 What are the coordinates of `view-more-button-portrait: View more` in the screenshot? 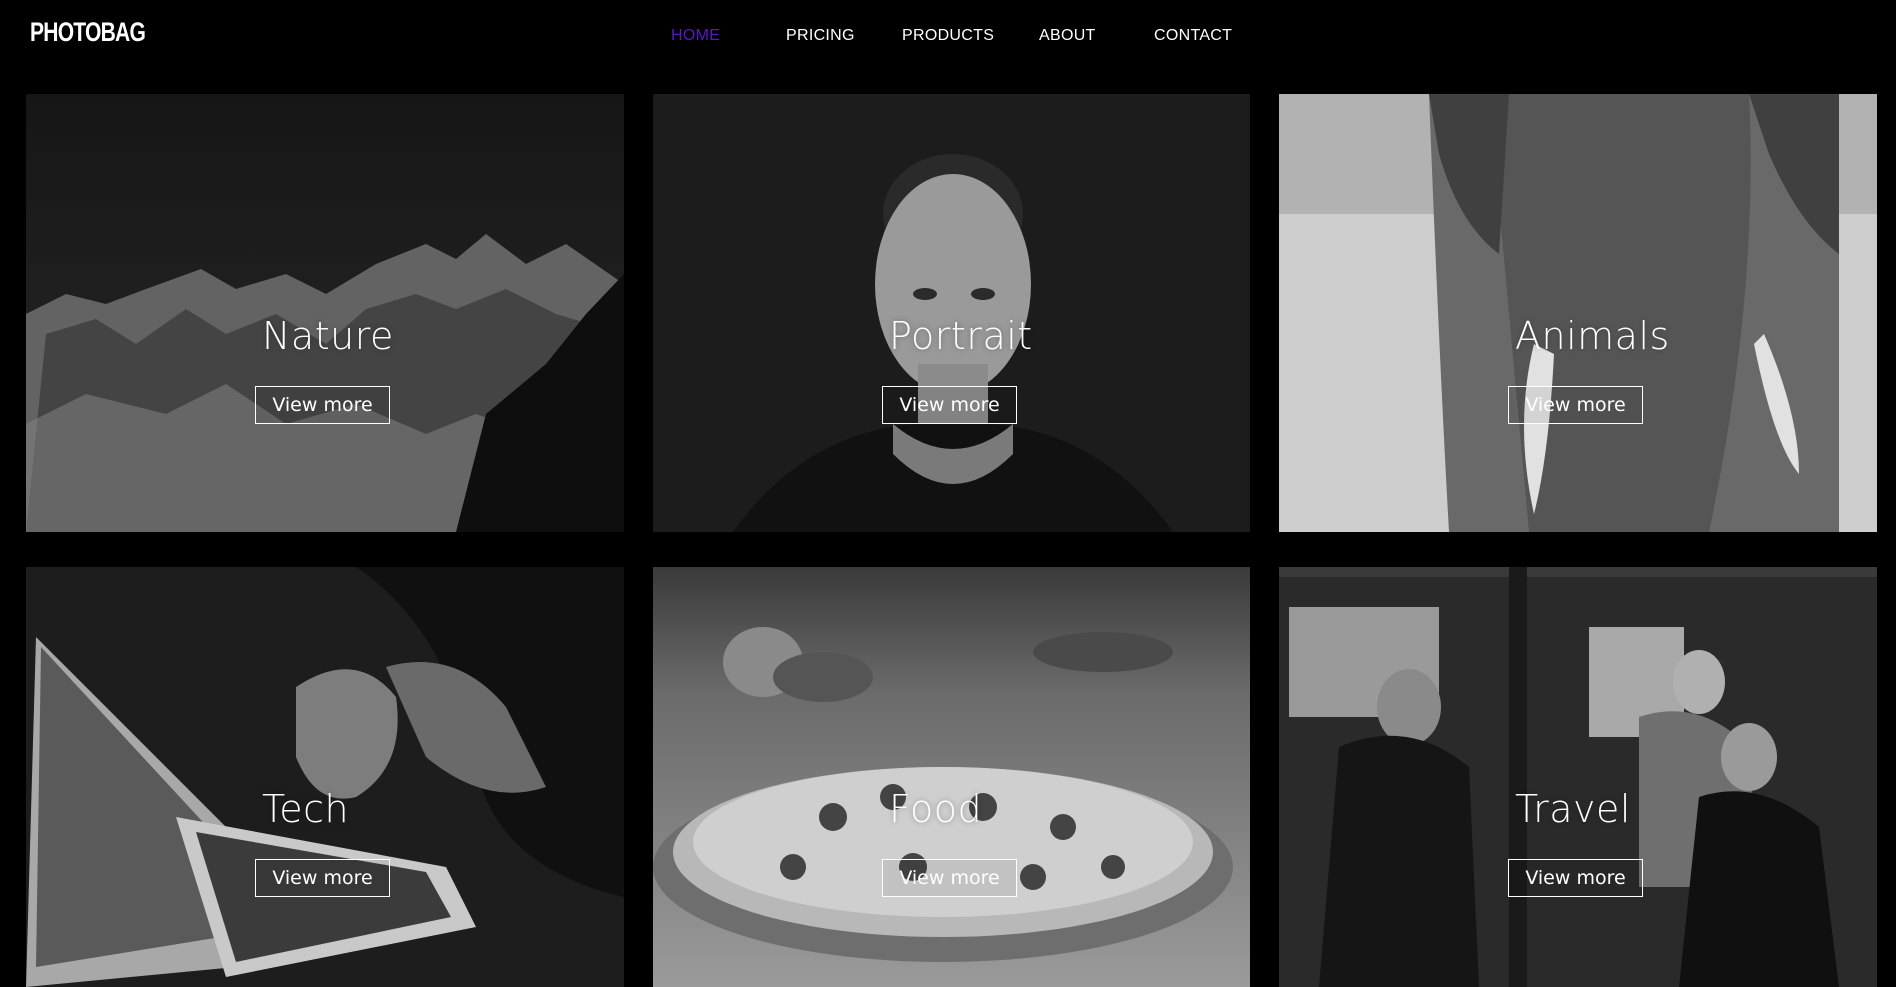 It's located at (949, 405).